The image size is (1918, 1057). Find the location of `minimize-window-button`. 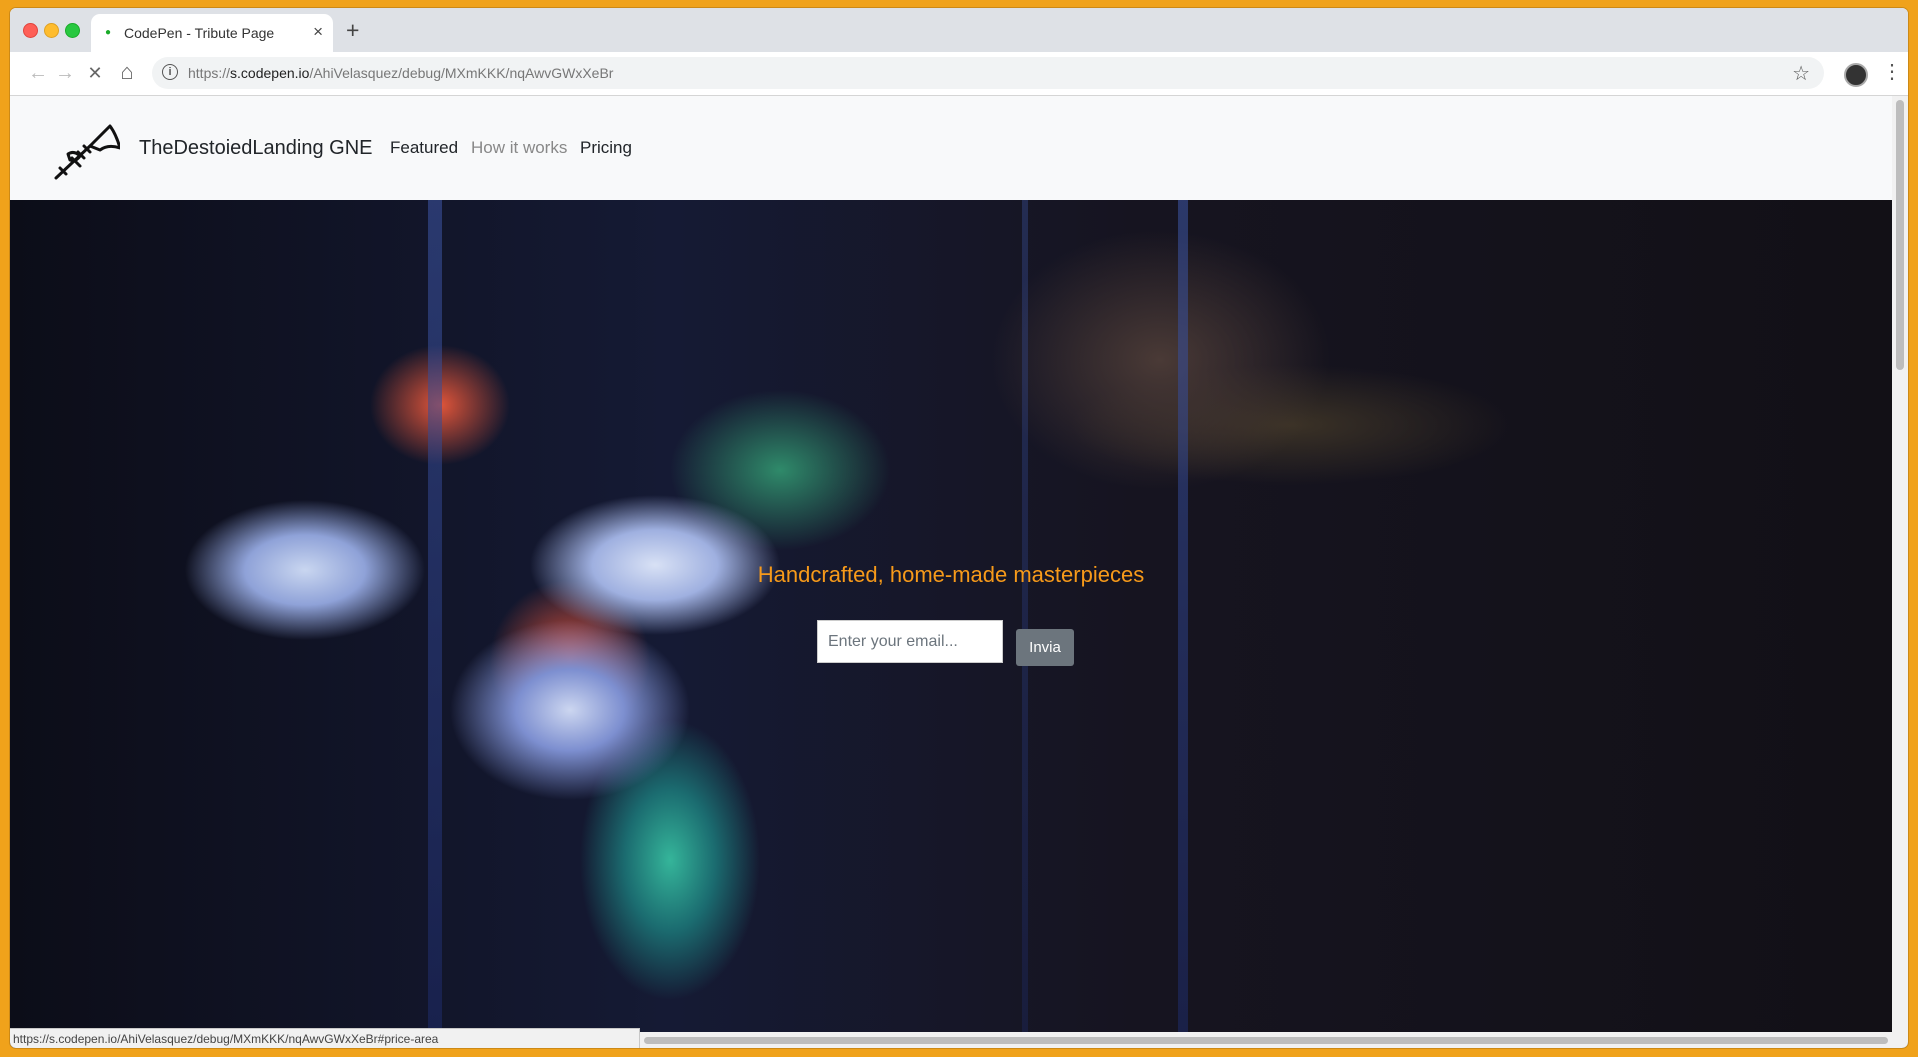

minimize-window-button is located at coordinates (51, 30).